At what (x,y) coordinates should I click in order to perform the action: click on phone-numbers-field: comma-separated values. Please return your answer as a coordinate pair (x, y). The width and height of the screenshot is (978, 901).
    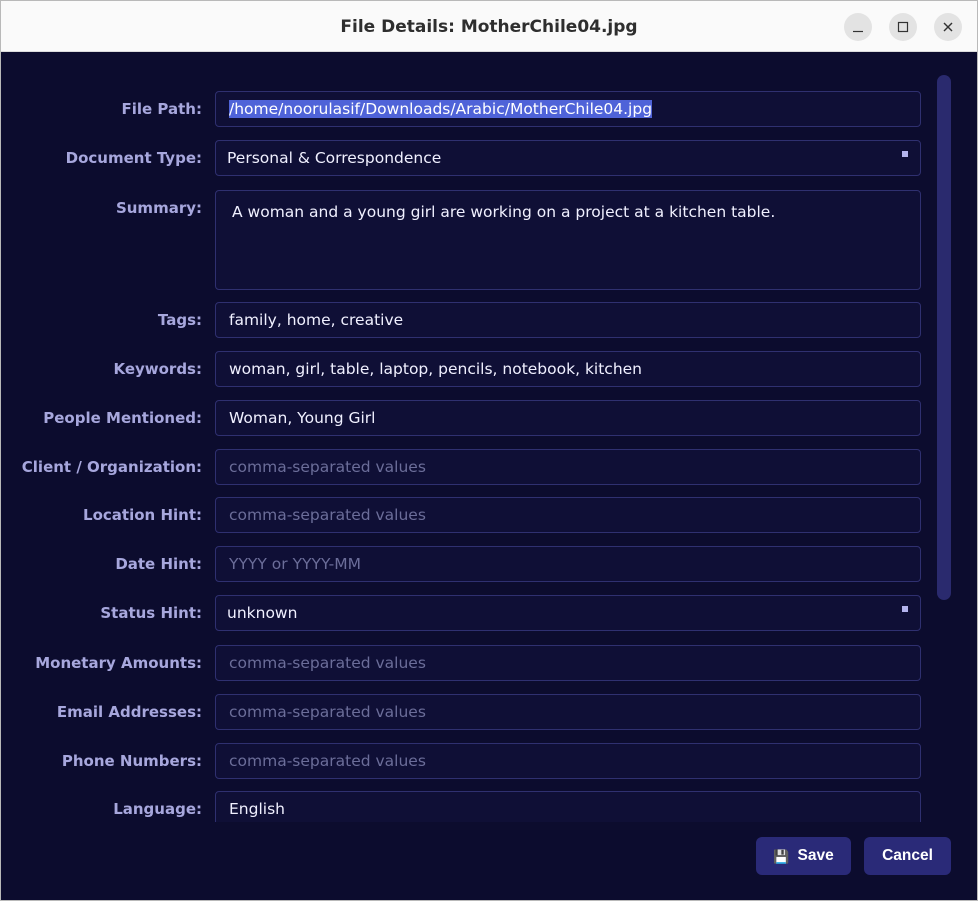
    Looking at the image, I should click on (568, 761).